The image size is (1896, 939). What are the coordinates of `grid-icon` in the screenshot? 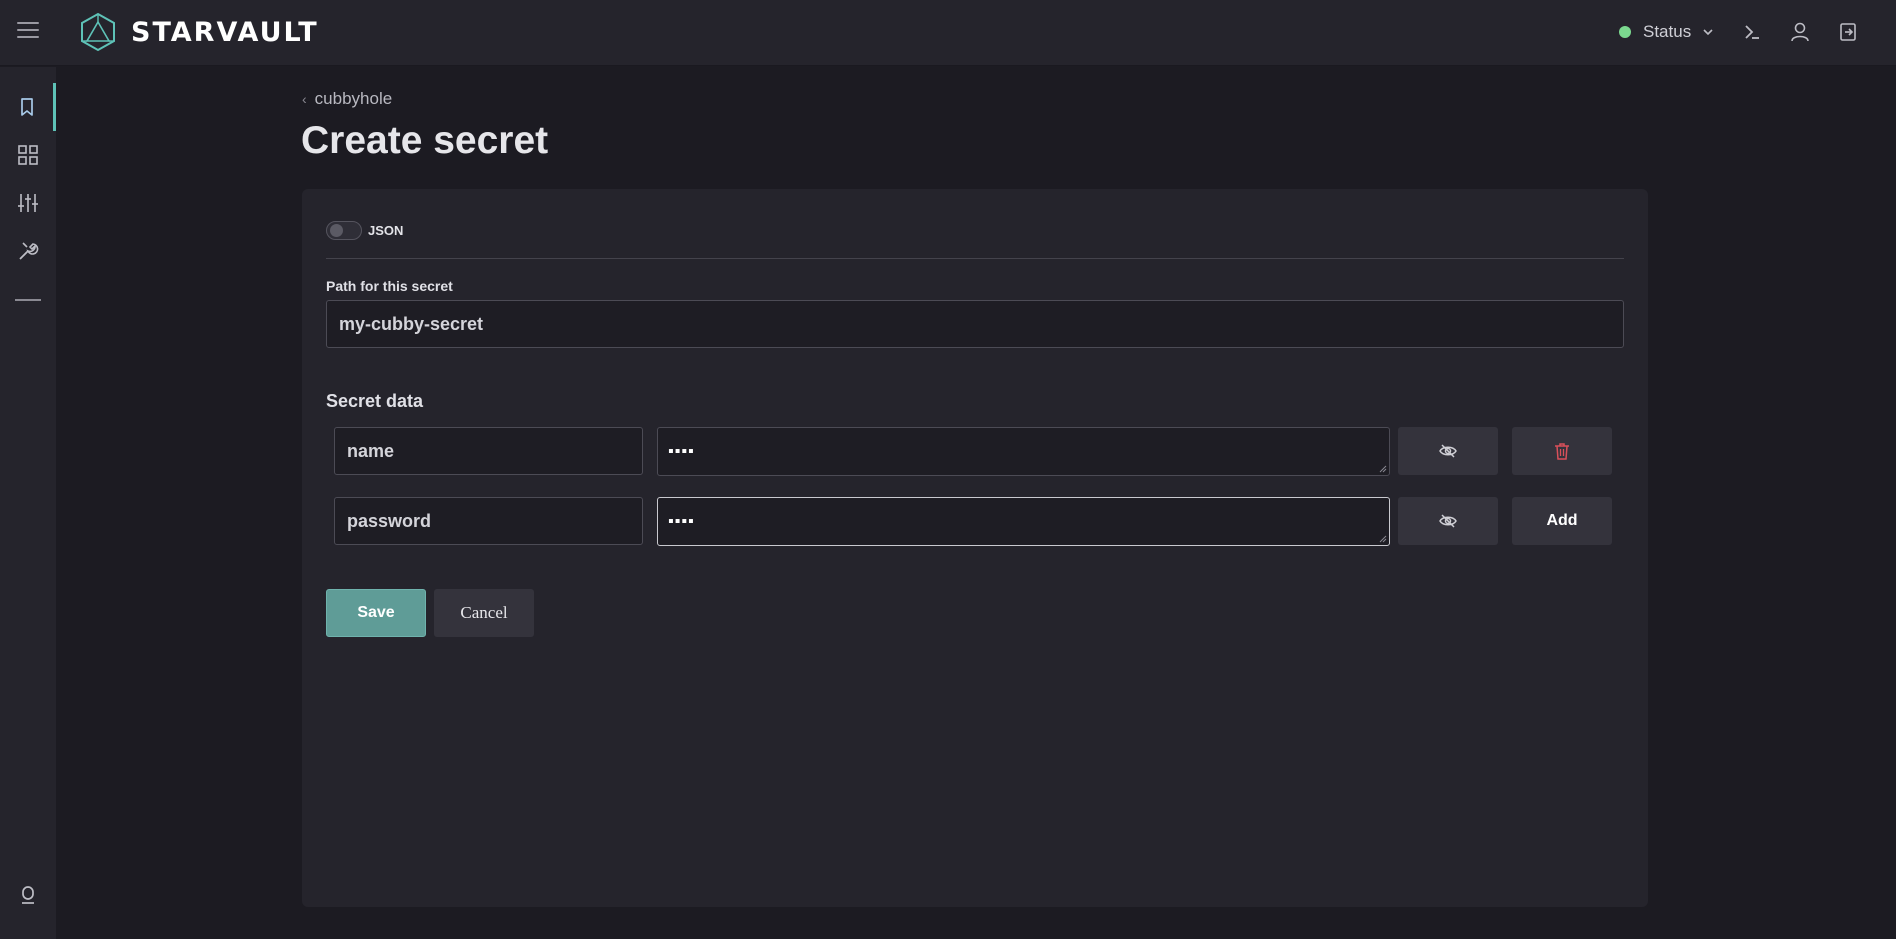 It's located at (28, 155).